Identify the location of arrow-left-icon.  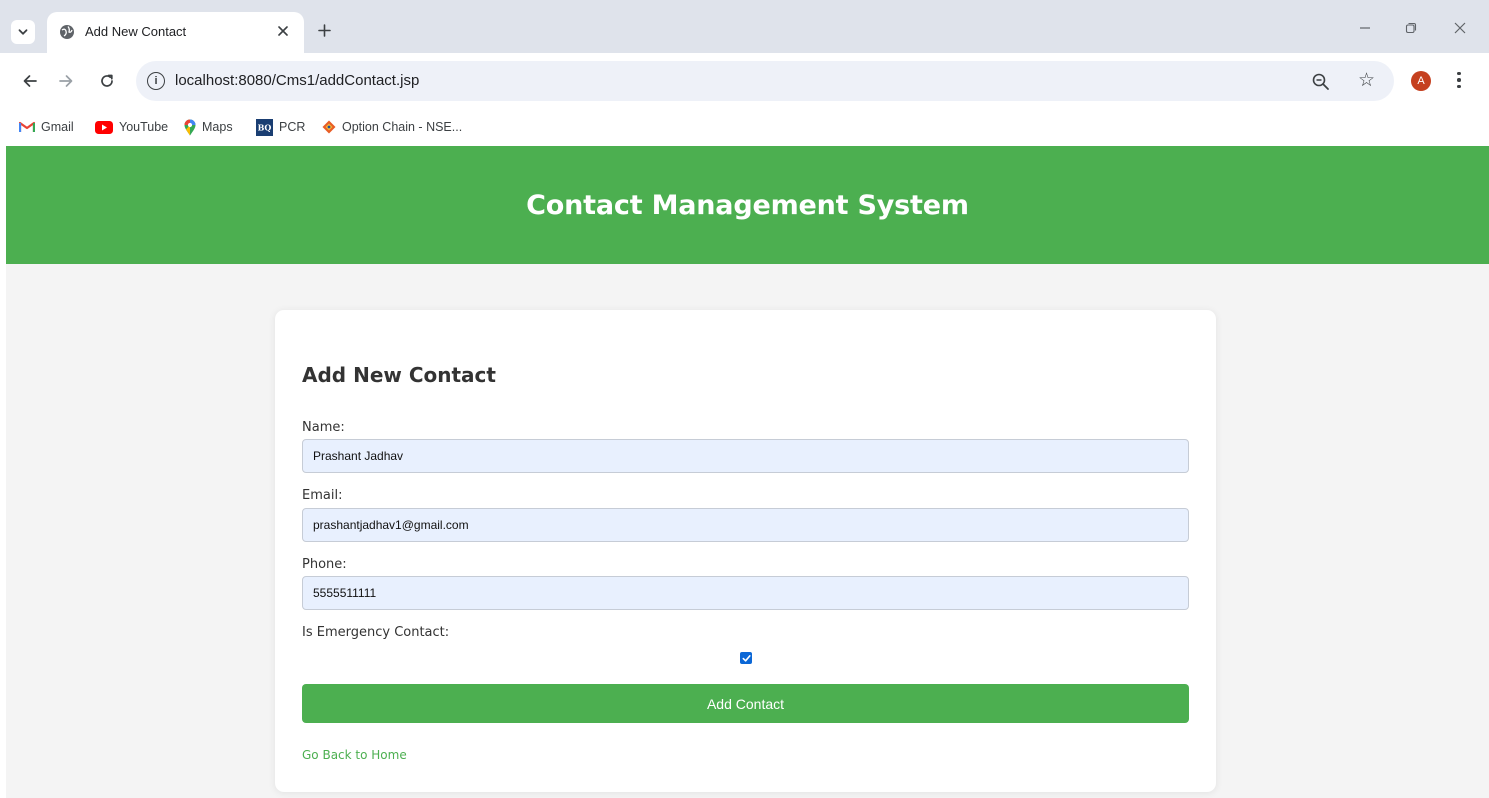
(30, 81).